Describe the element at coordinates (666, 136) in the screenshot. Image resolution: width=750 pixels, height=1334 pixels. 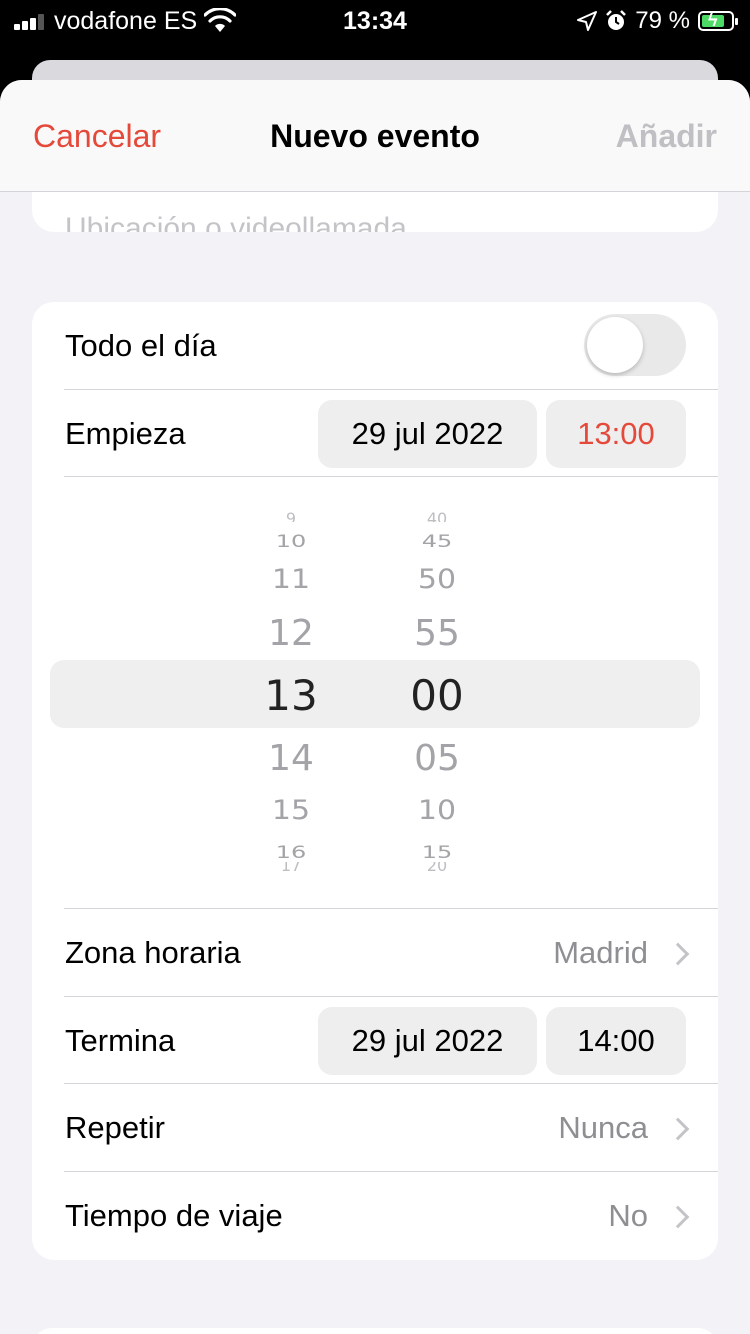
I see `add-button: Añadir` at that location.